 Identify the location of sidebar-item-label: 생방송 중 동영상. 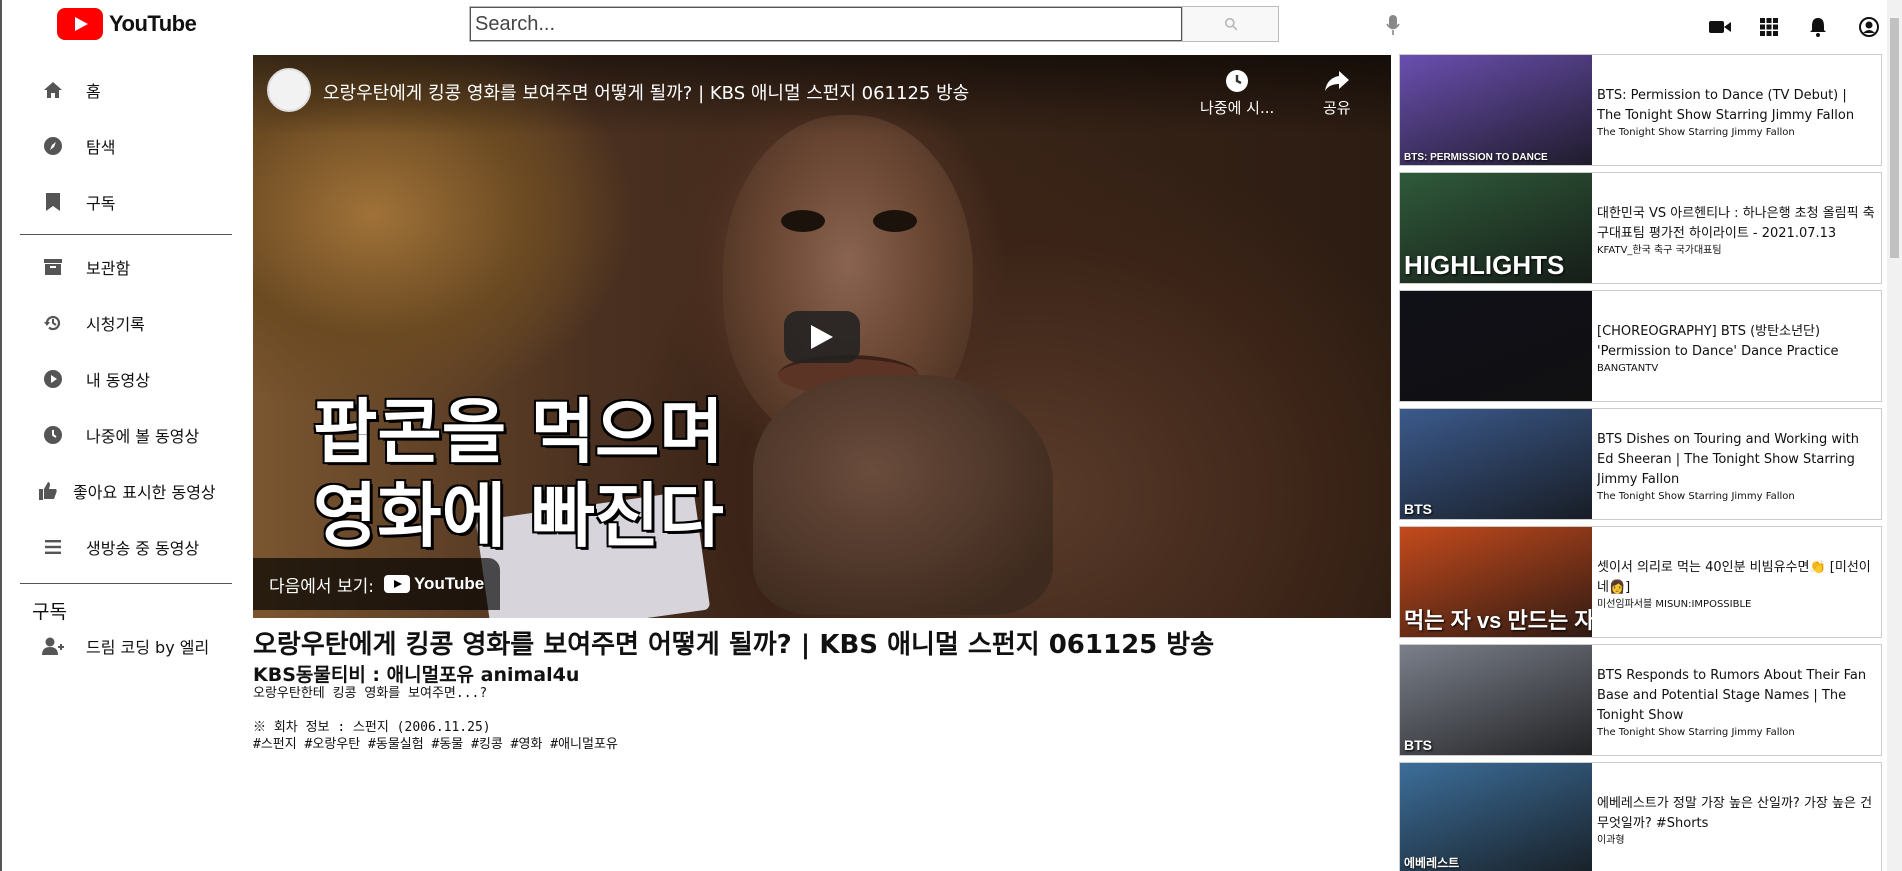
(143, 548).